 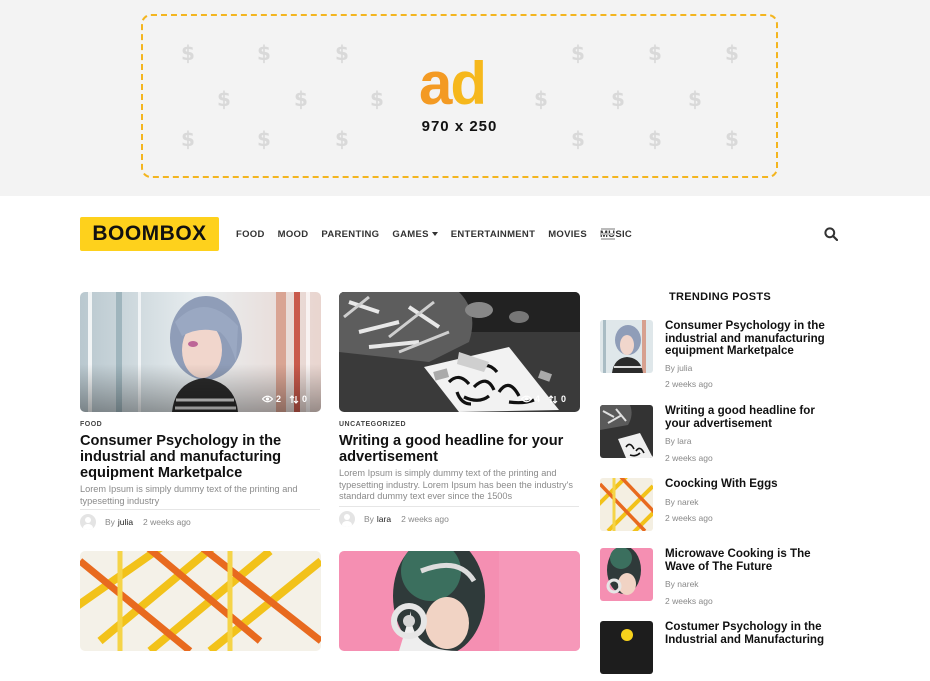 What do you see at coordinates (125, 522) in the screenshot?
I see `author-link: julia` at bounding box center [125, 522].